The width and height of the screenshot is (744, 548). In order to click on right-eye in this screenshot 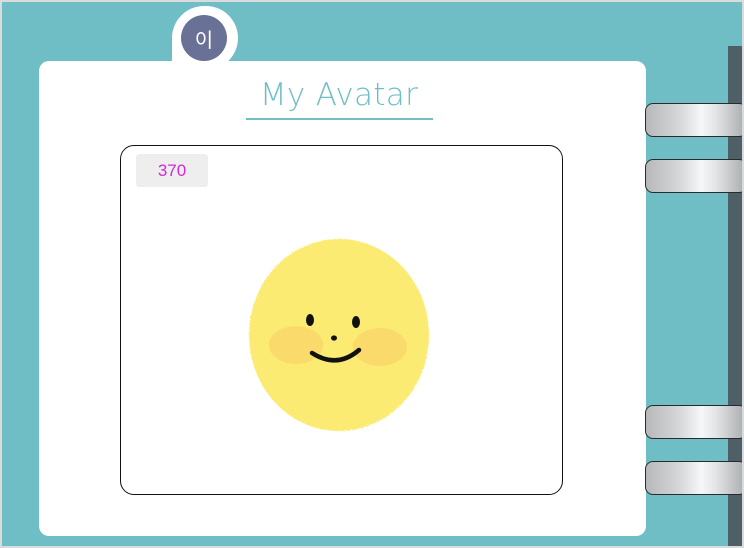, I will do `click(356, 322)`.